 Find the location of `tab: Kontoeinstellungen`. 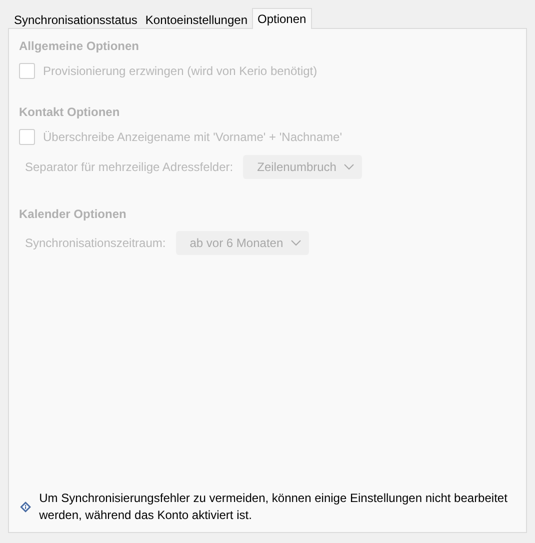

tab: Kontoeinstellungen is located at coordinates (196, 19).